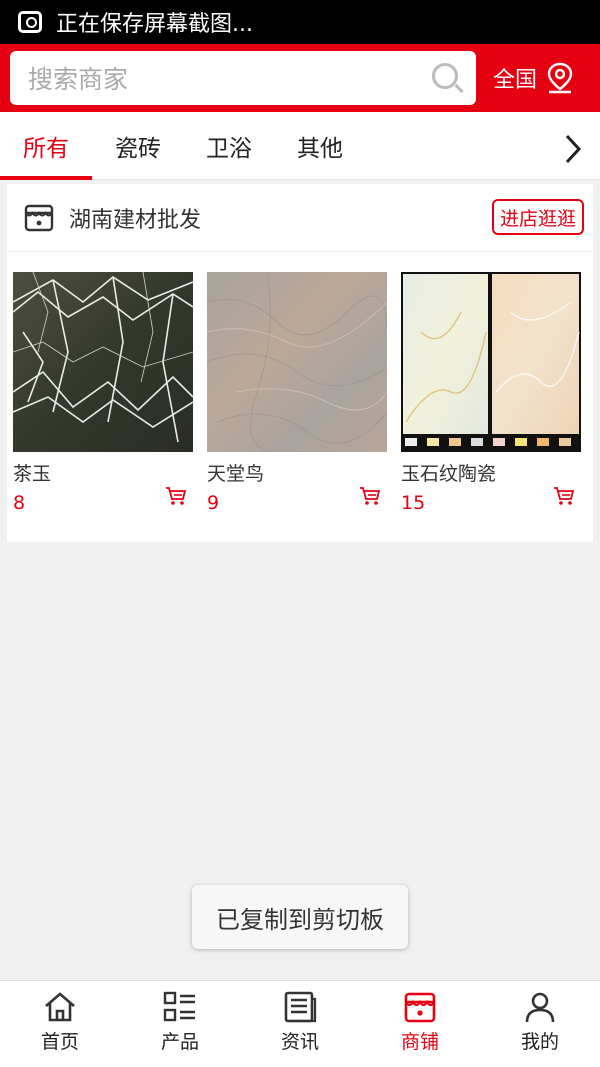  Describe the element at coordinates (445, 76) in the screenshot. I see `search-icon` at that location.